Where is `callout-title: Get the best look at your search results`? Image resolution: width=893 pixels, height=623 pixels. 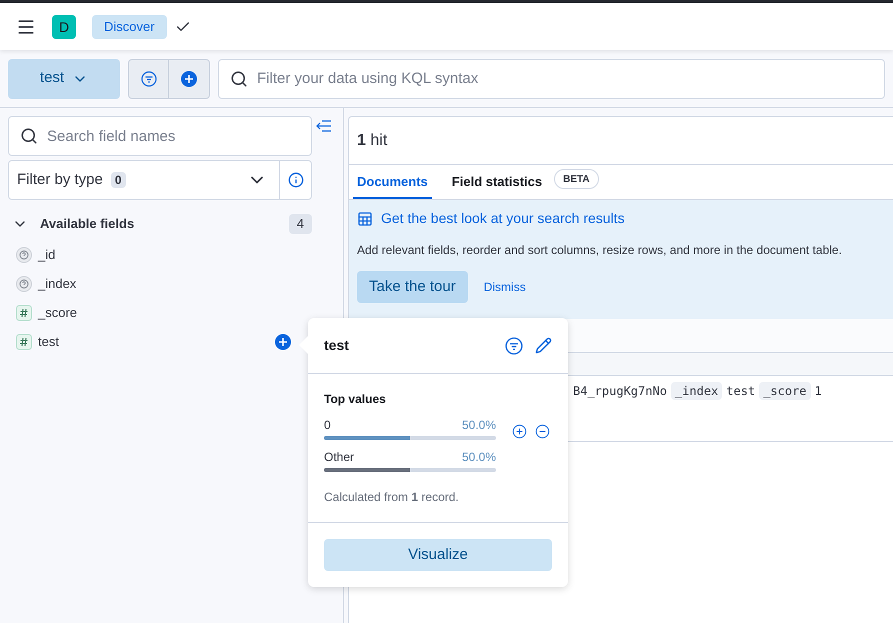
callout-title: Get the best look at your search results is located at coordinates (503, 218).